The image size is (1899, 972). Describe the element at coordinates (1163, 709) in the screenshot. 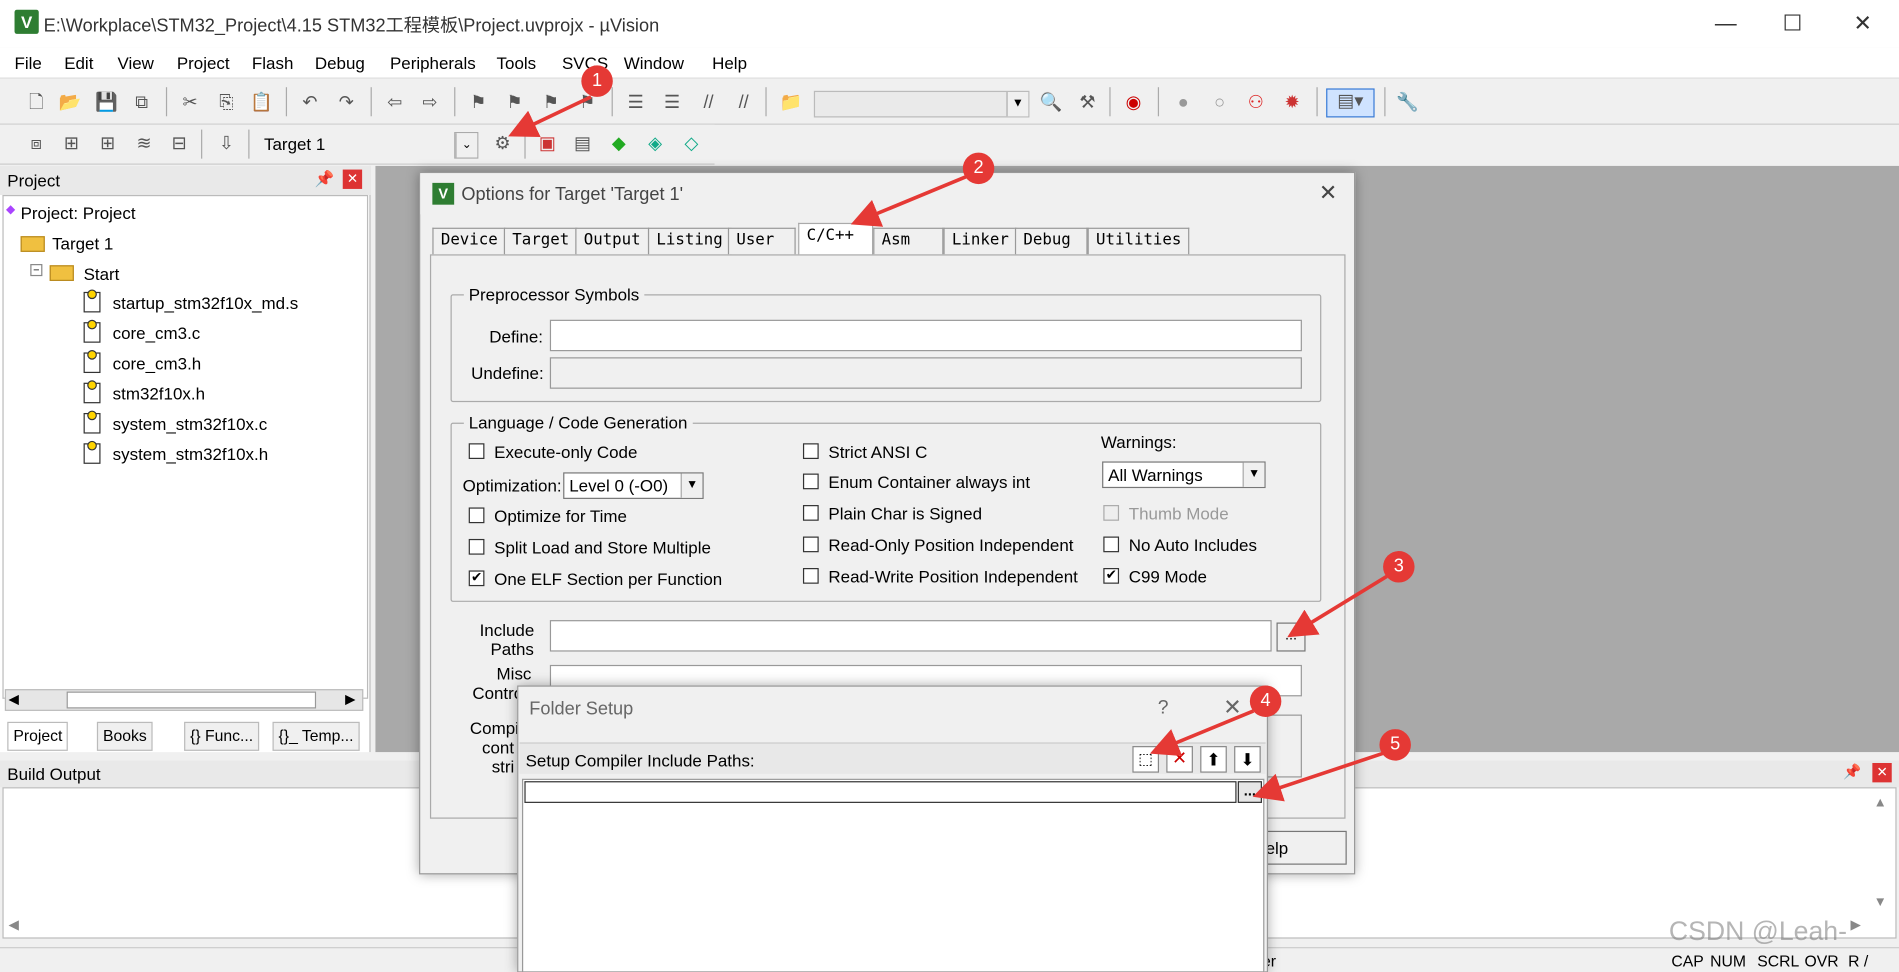

I see `folder-setup-help-icon: ?` at that location.